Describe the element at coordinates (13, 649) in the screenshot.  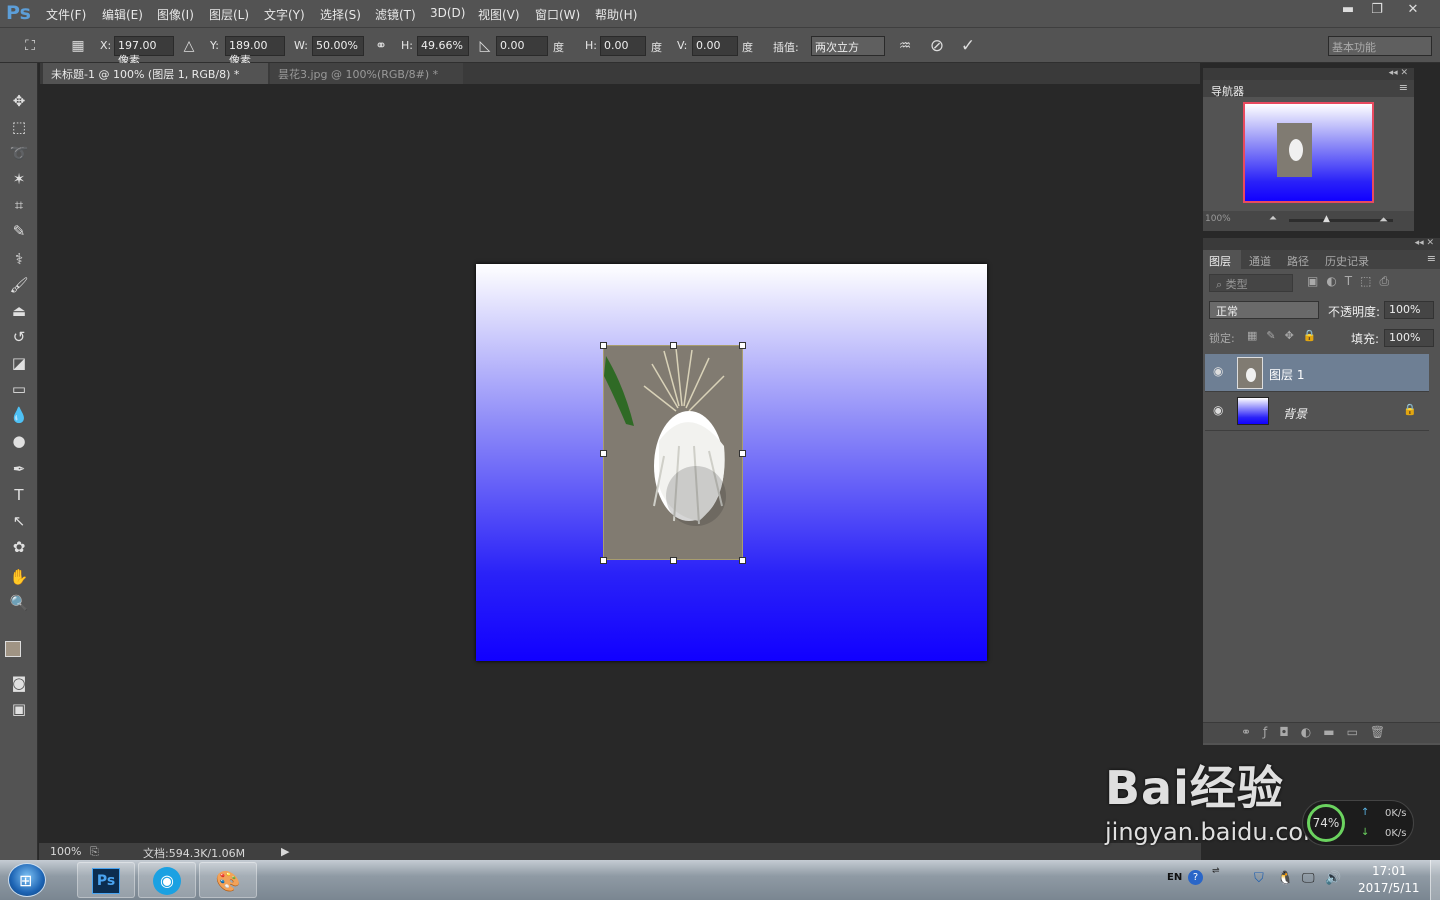
I see `foreground-color-swatch` at that location.